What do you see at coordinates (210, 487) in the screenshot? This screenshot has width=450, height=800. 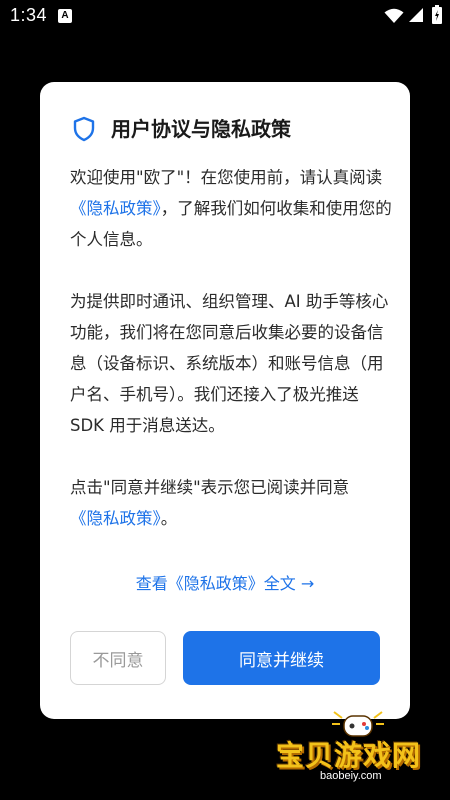 I see `consent-text-start: 点击"同意并继续"表示您已阅读并同意` at bounding box center [210, 487].